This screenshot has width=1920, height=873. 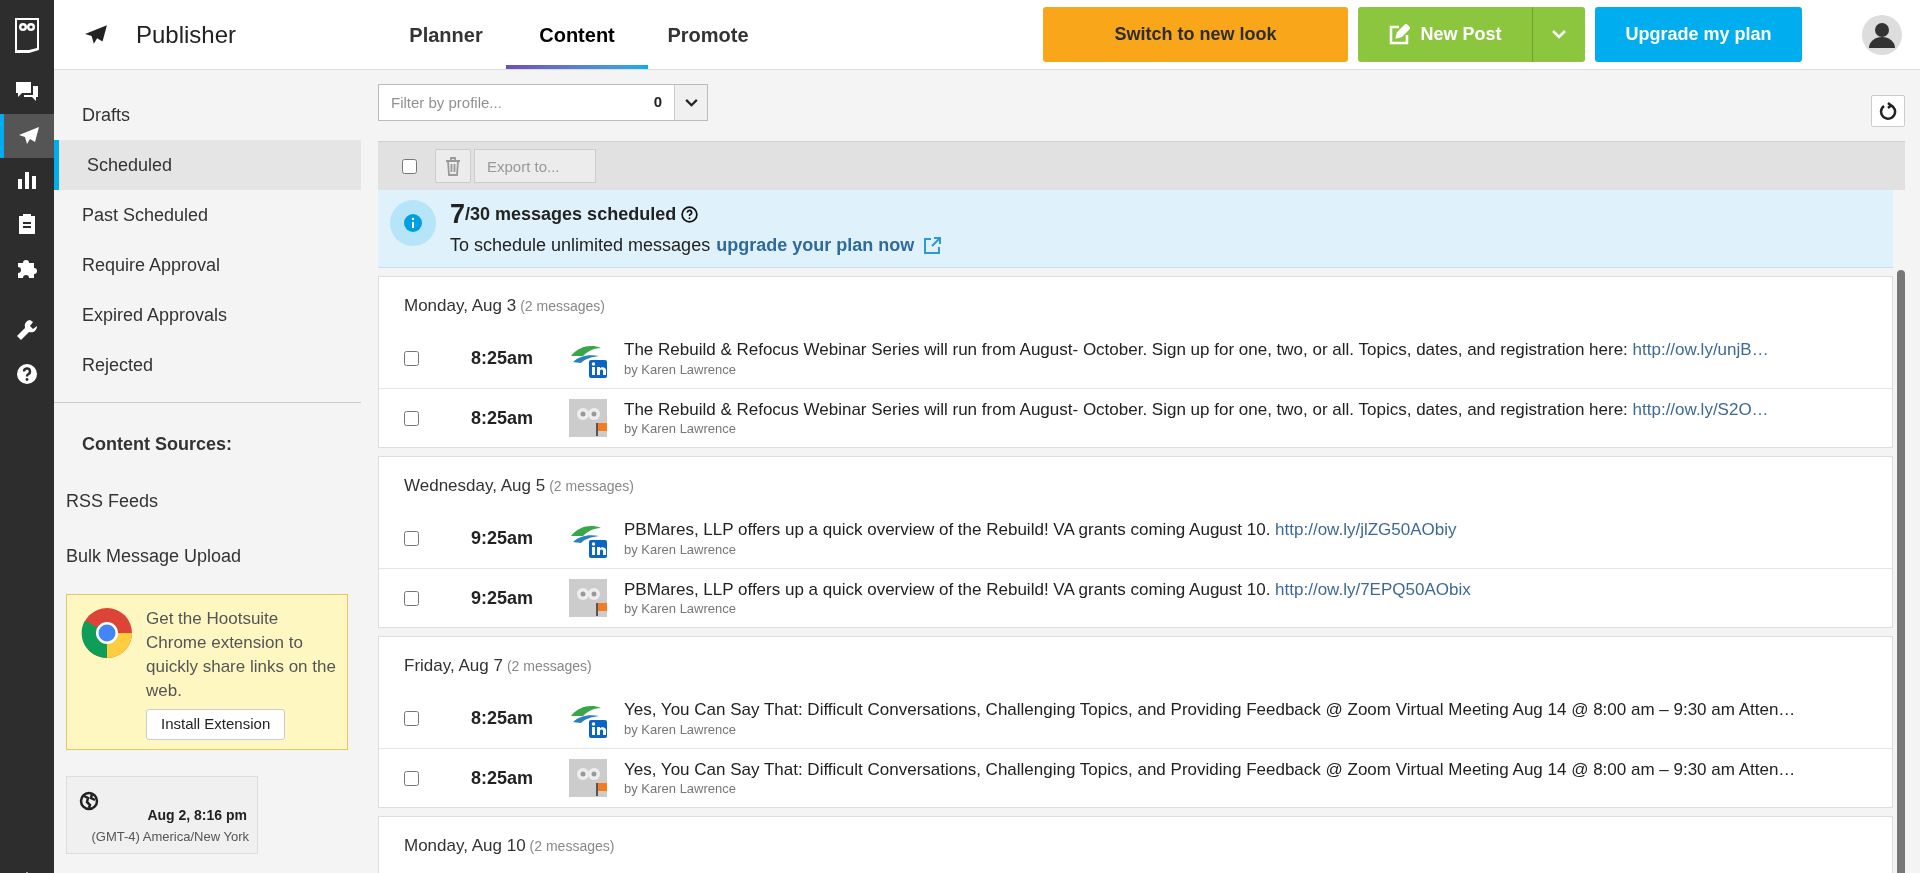 What do you see at coordinates (453, 666) in the screenshot?
I see `day-heading: Friday, Aug 7` at bounding box center [453, 666].